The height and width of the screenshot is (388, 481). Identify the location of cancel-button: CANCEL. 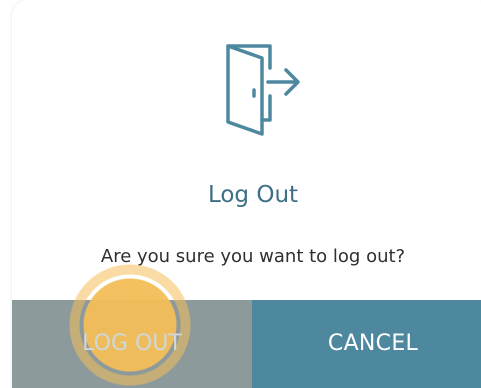
(366, 344).